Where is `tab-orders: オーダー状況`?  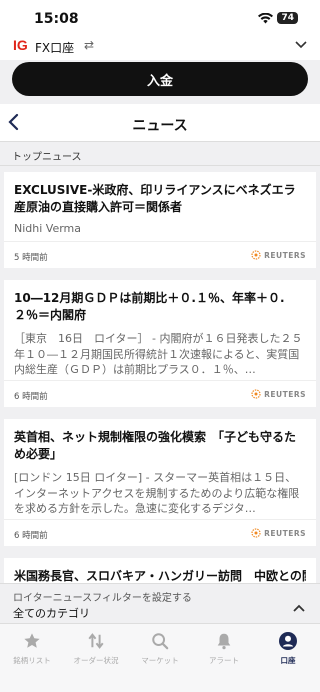
tab-orders: オーダー状況 is located at coordinates (96, 658).